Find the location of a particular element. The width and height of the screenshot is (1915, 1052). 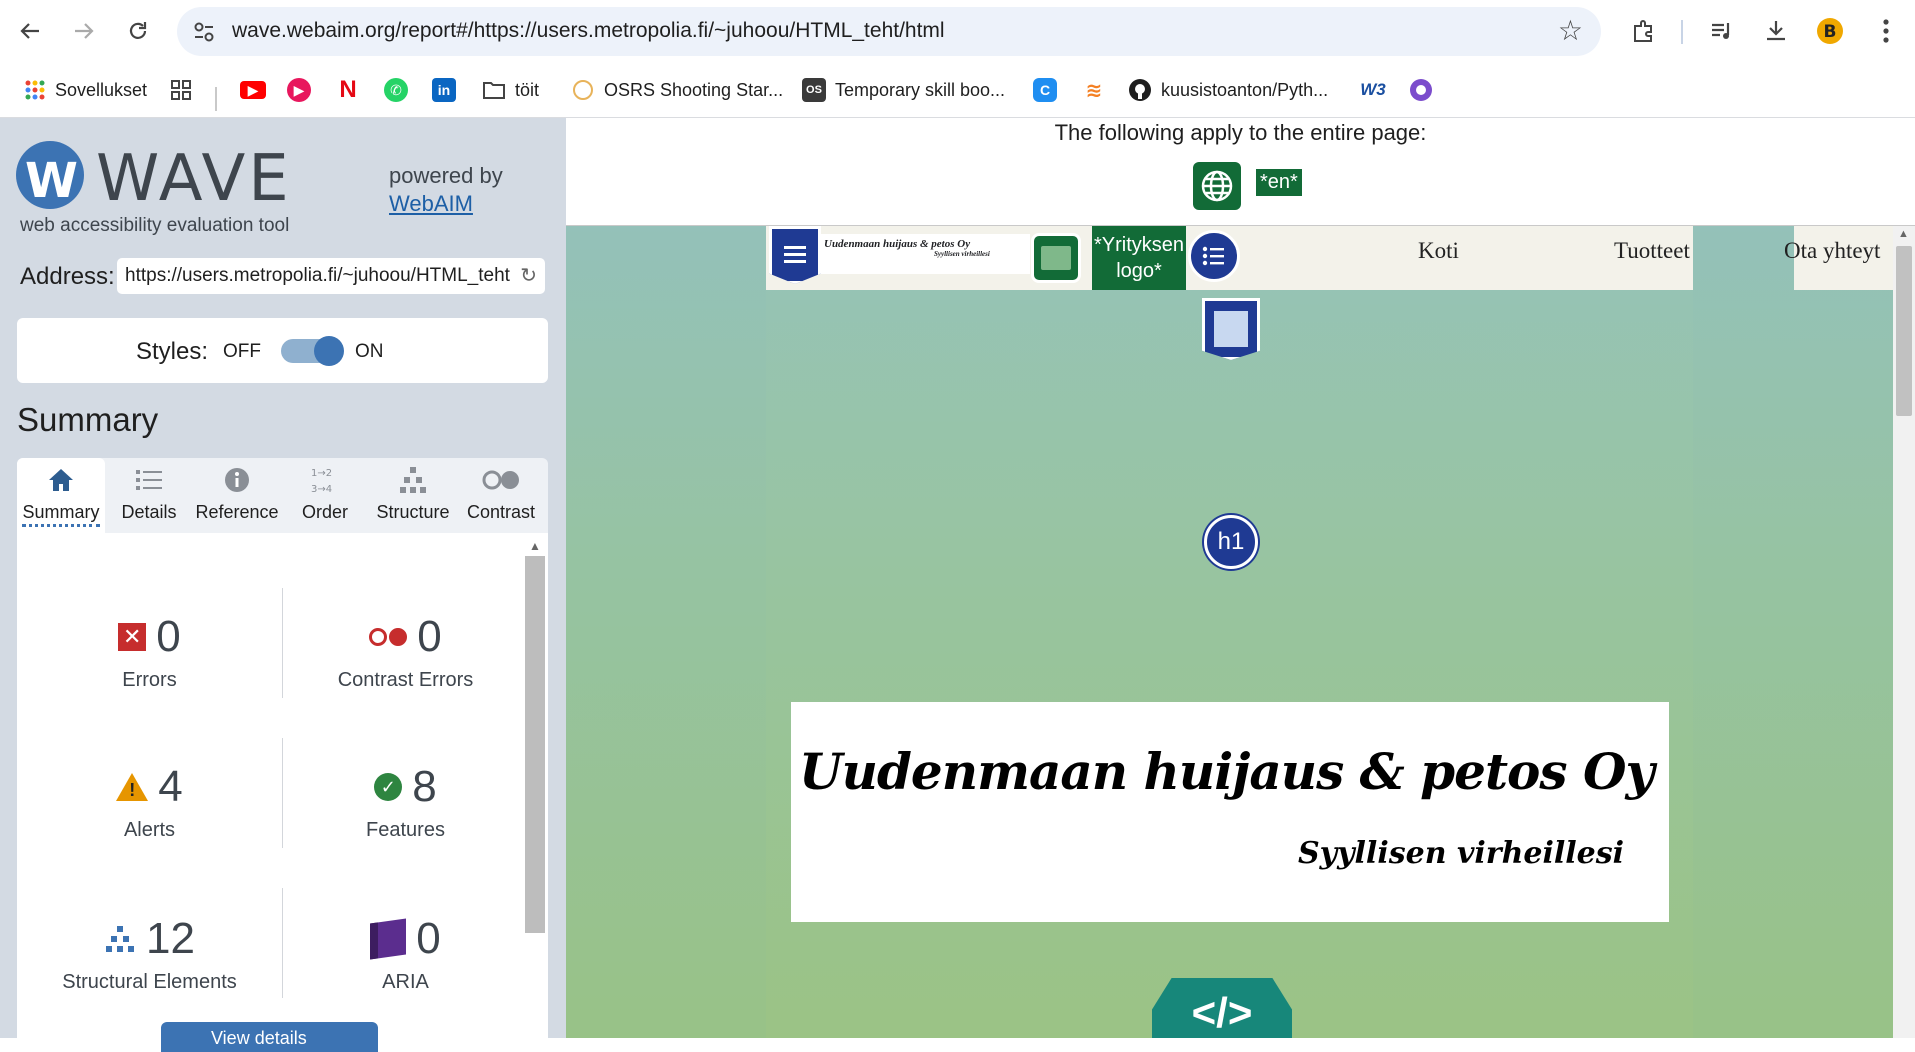

language-badge: *en* is located at coordinates (1279, 182).